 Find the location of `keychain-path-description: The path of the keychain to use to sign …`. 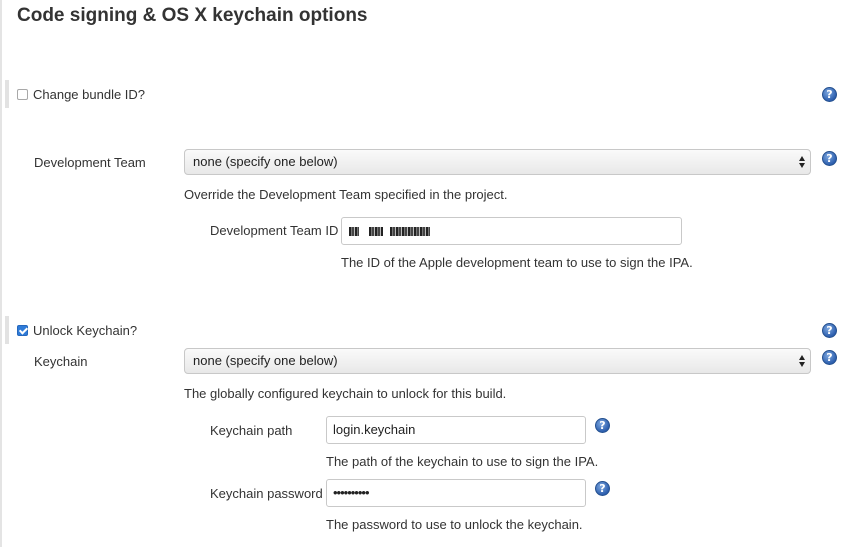

keychain-path-description: The path of the keychain to use to sign … is located at coordinates (462, 461).